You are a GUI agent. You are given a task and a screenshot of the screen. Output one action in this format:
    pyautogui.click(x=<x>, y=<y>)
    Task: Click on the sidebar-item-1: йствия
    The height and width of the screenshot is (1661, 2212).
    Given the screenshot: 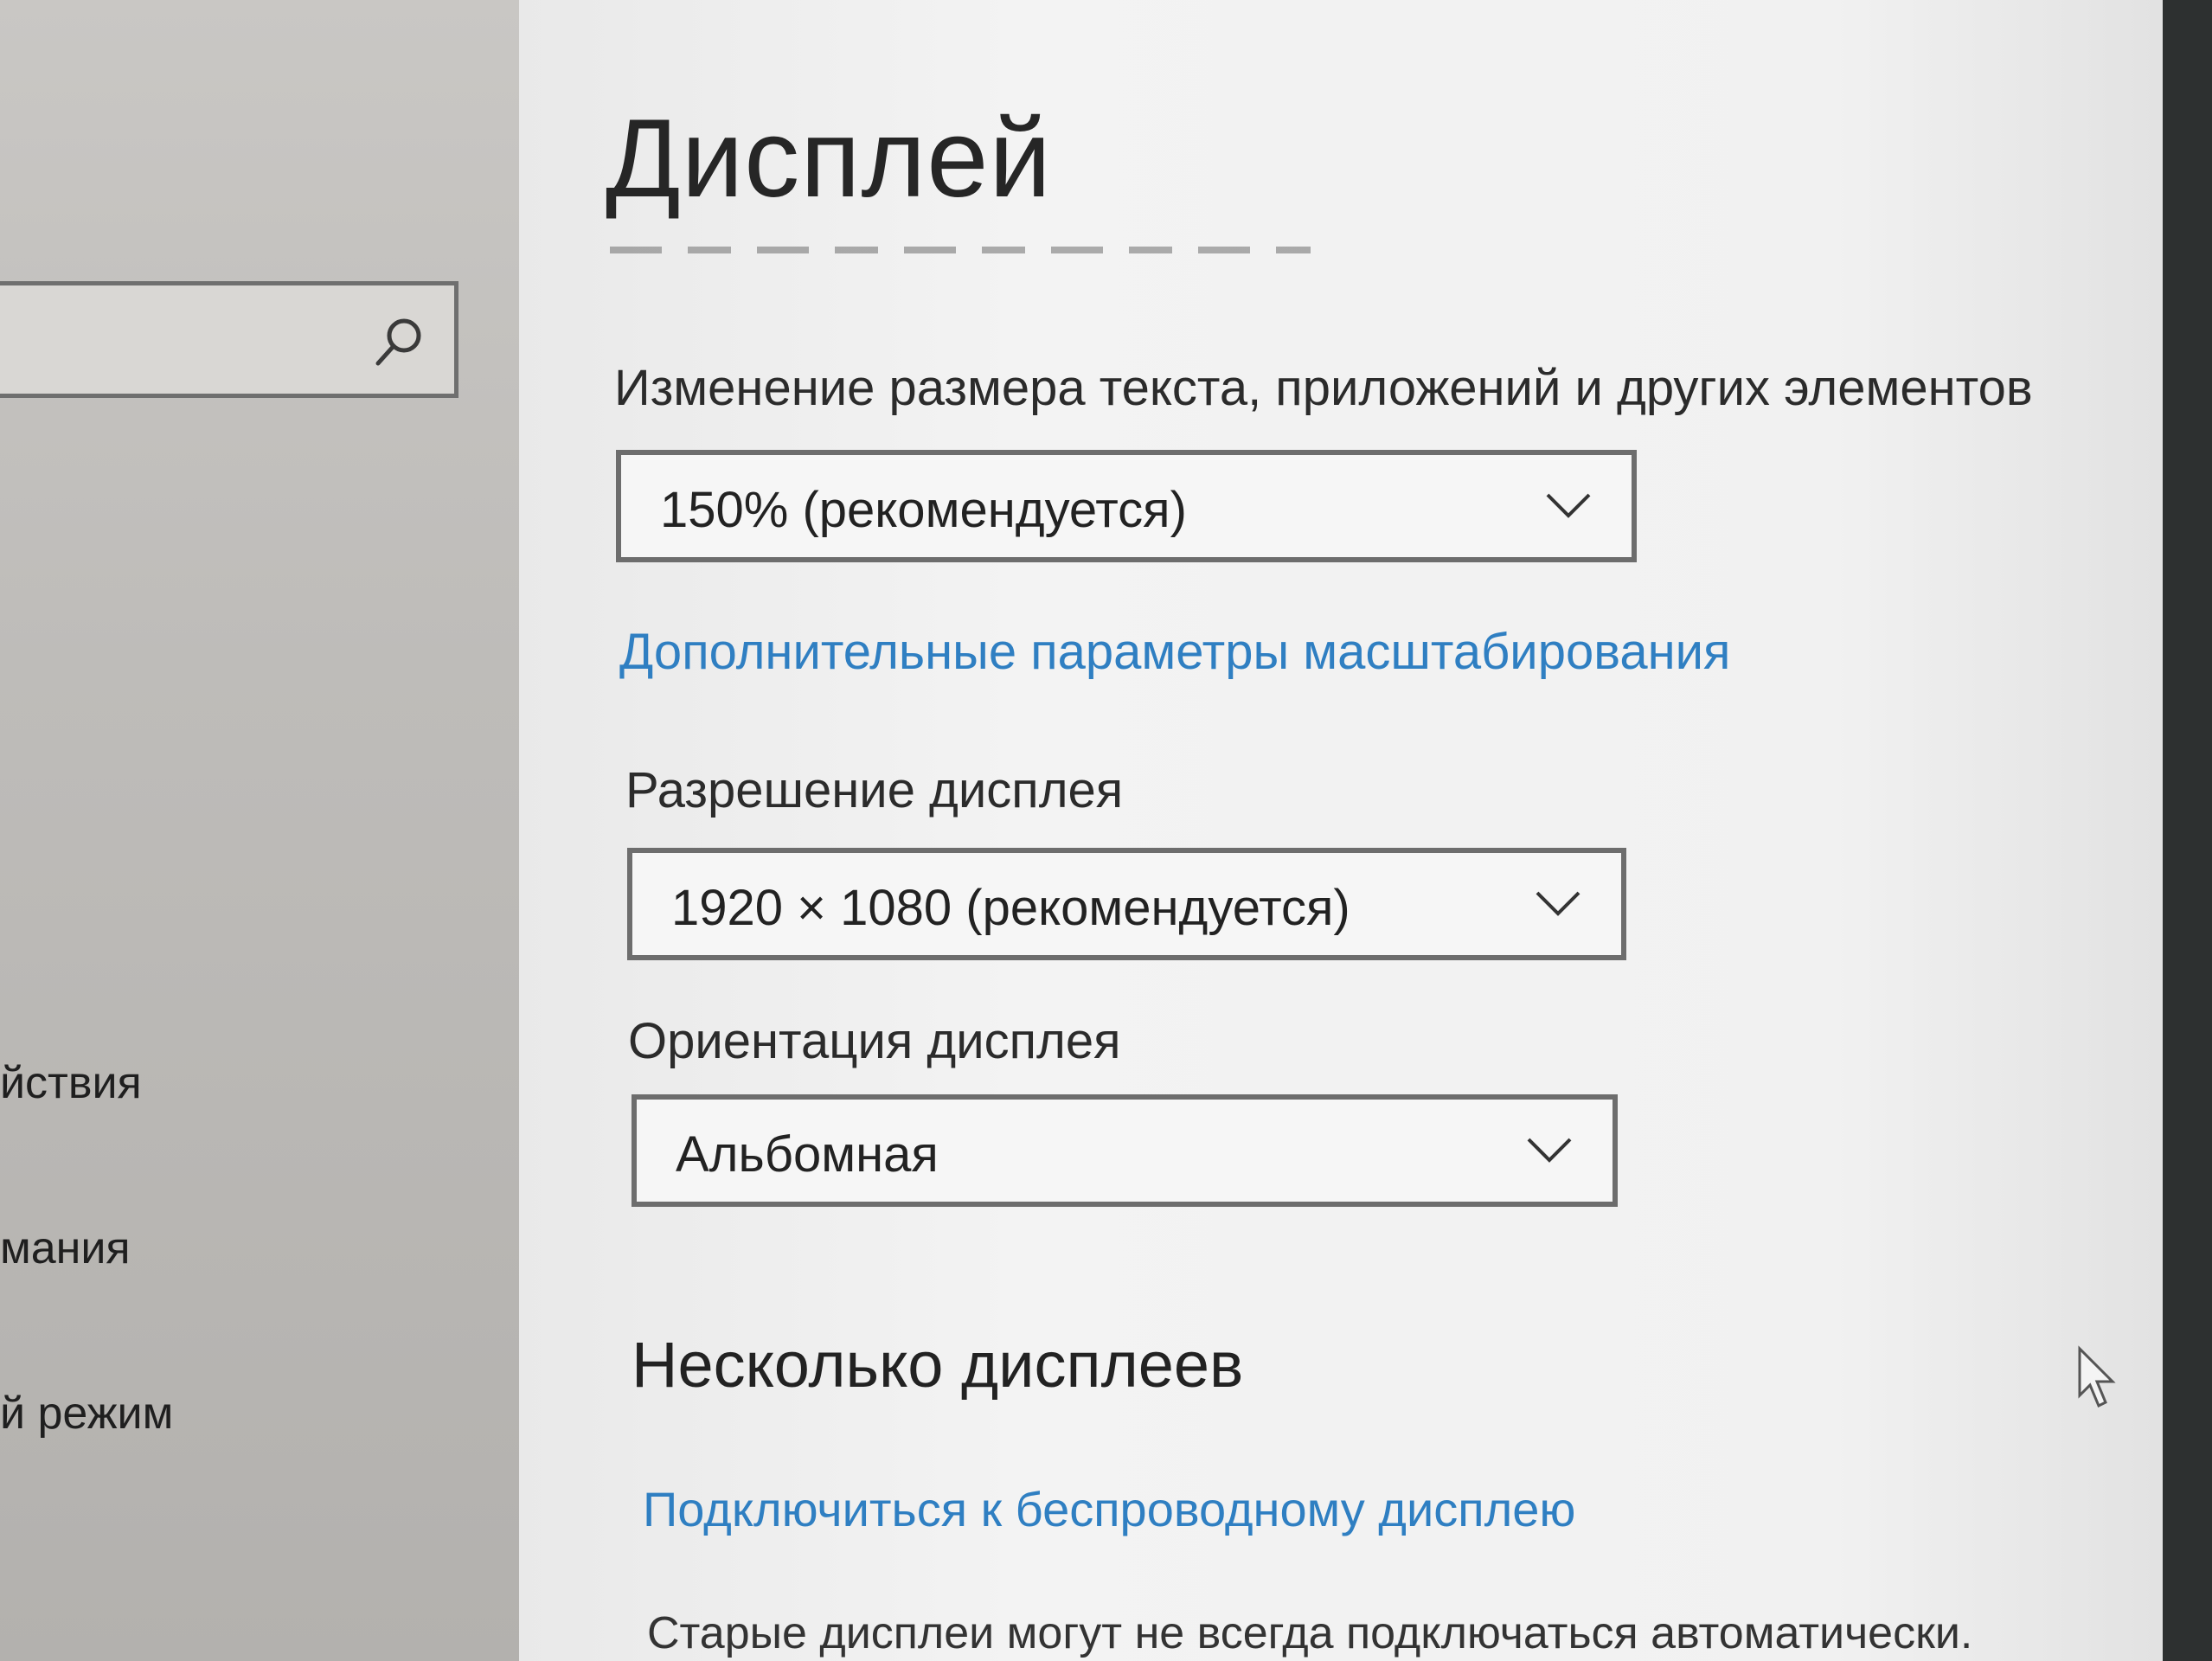 What is the action you would take?
    pyautogui.click(x=71, y=1083)
    